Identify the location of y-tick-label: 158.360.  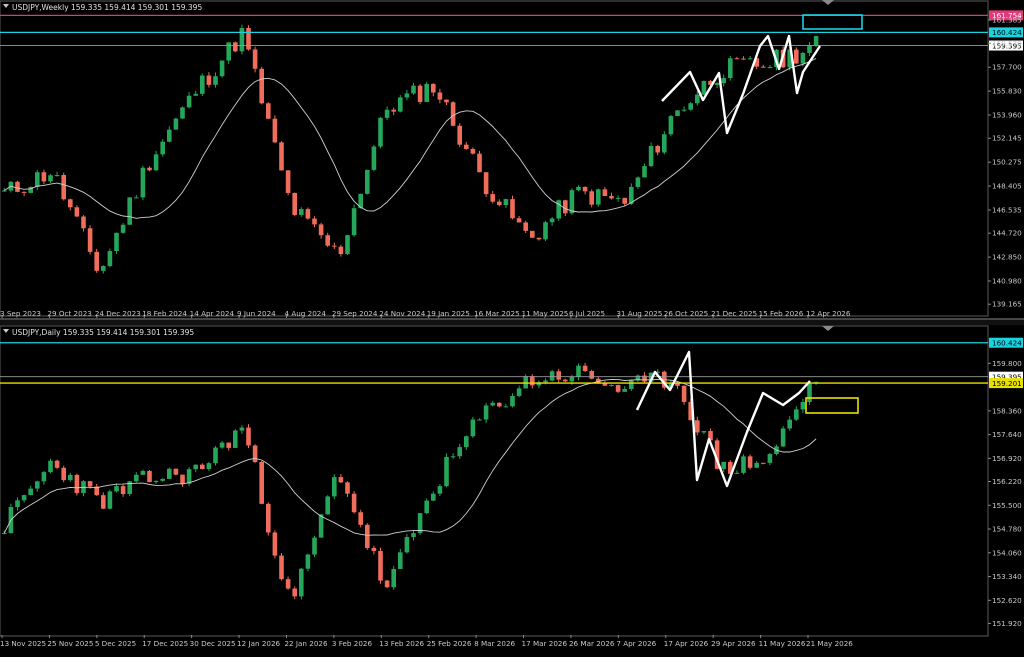
(1007, 410).